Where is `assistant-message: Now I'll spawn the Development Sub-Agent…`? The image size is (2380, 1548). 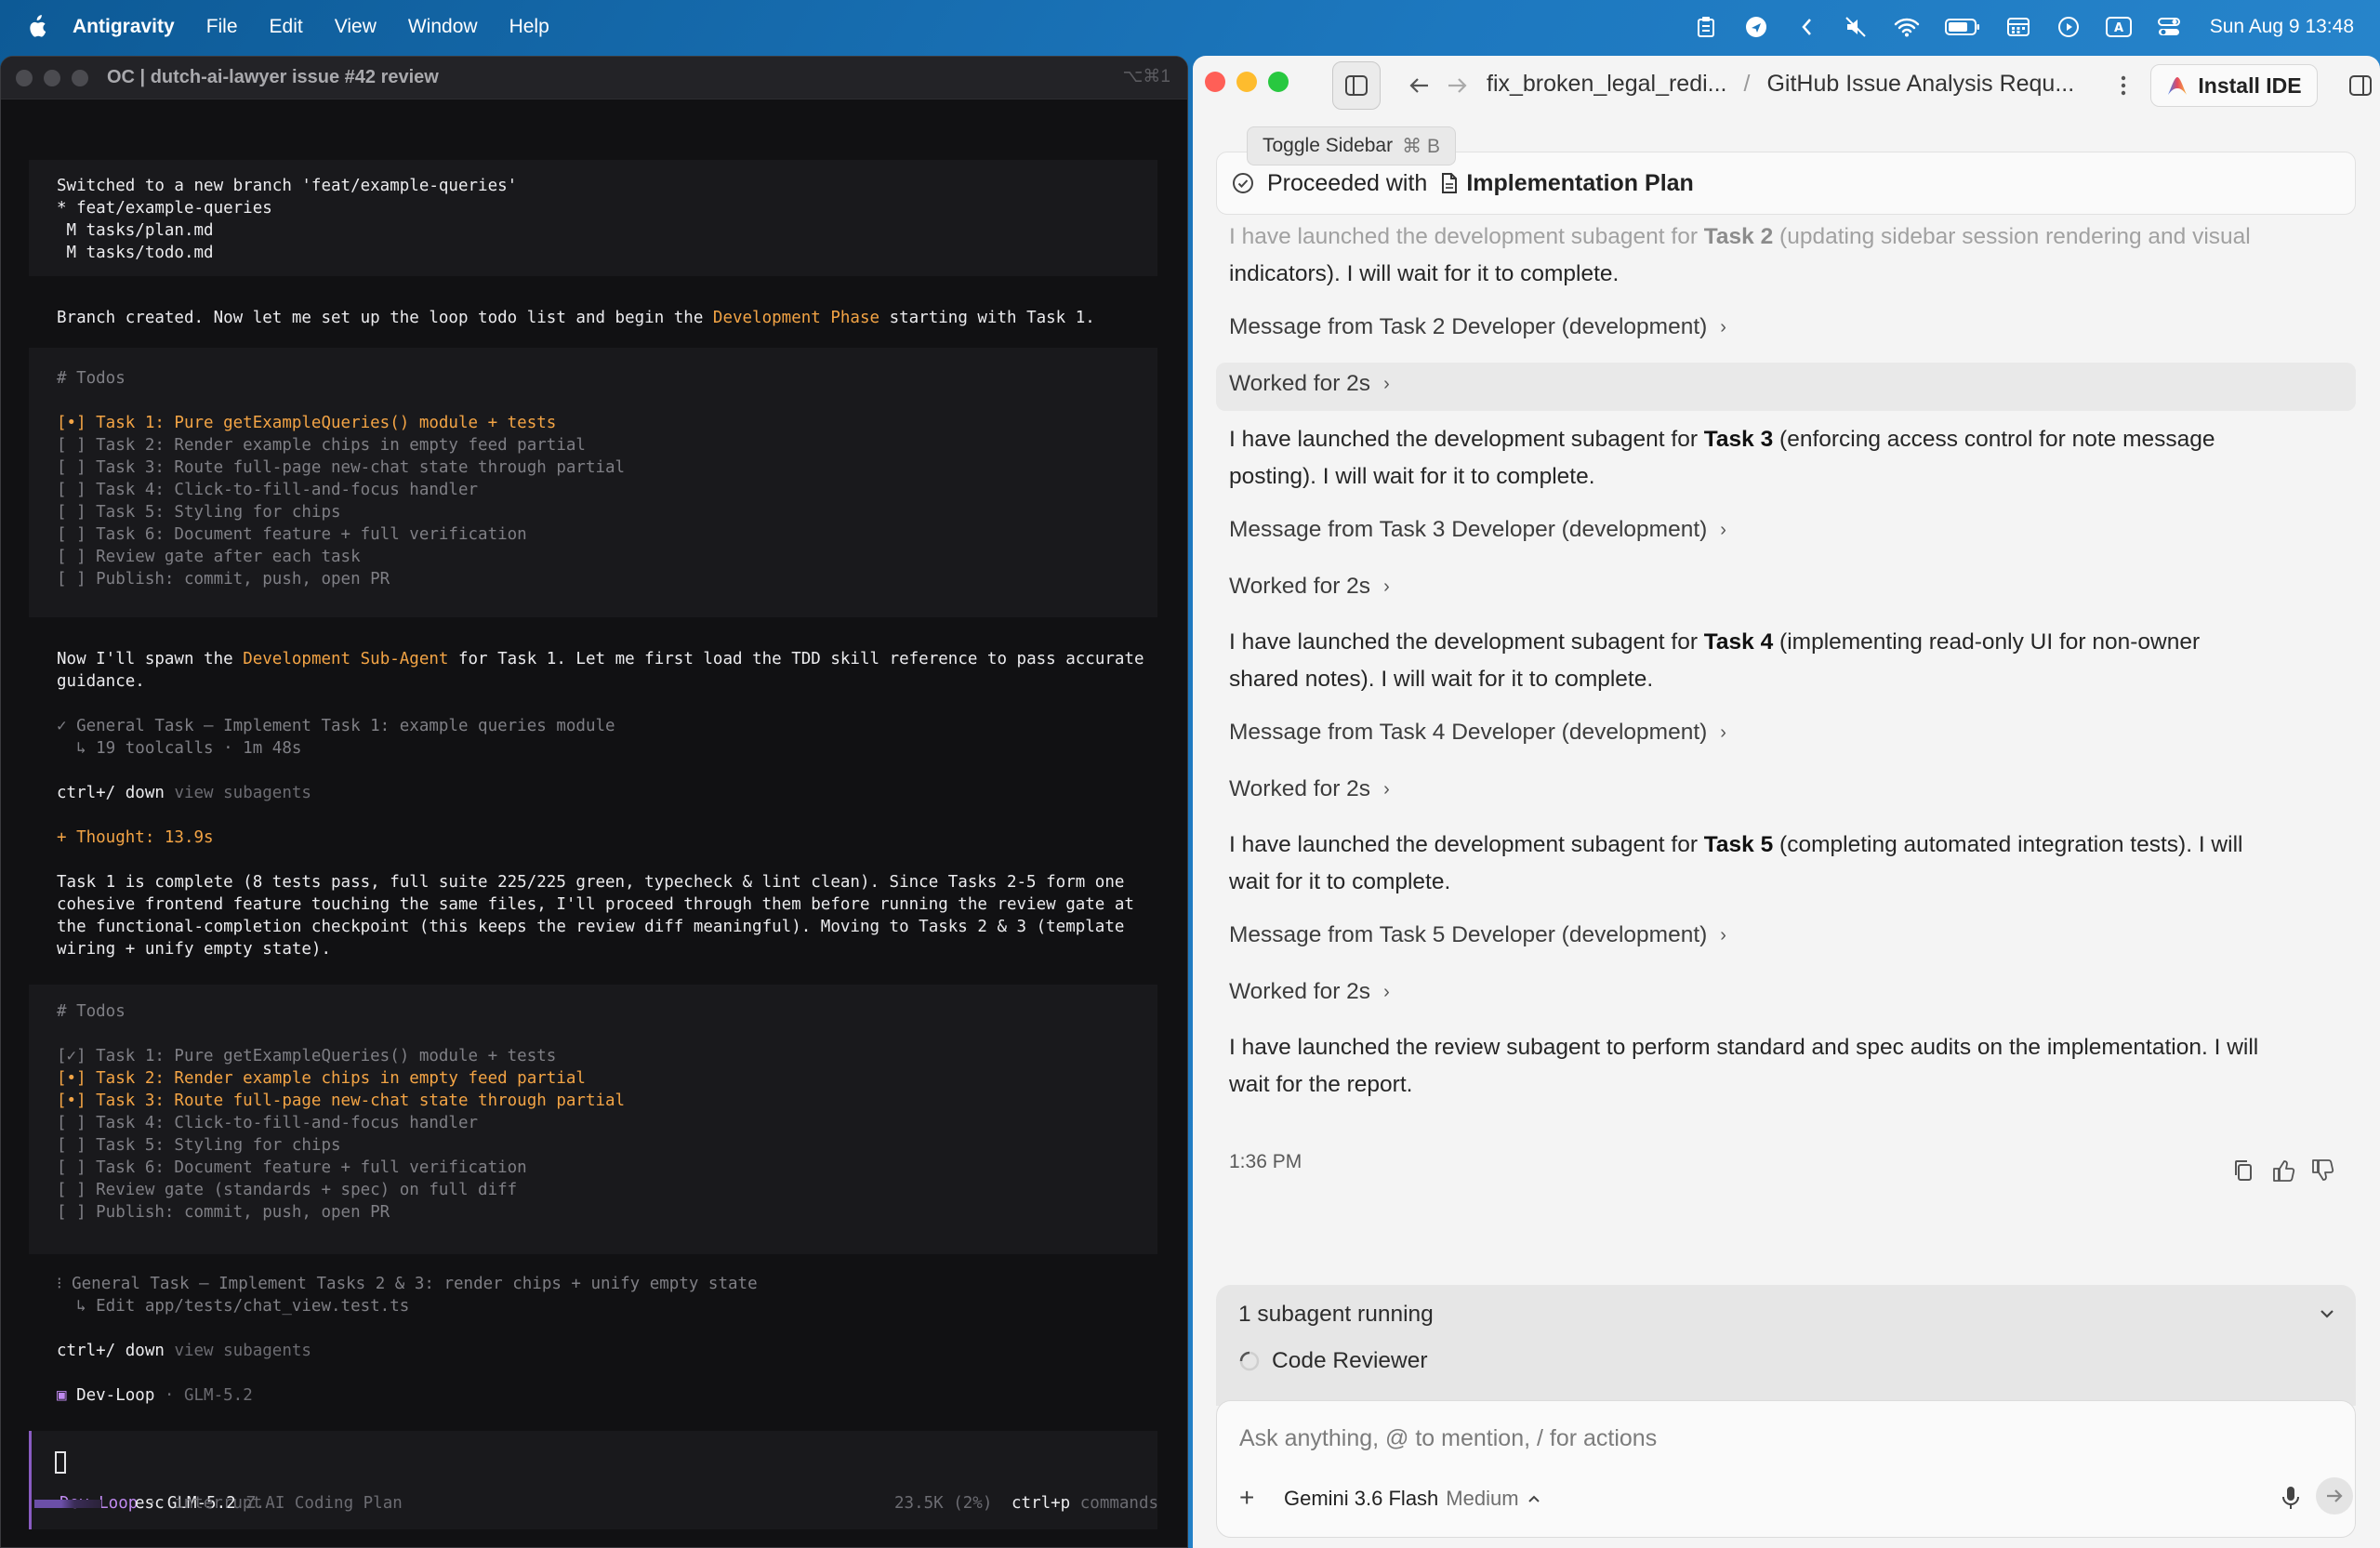
assistant-message: Now I'll spawn the Development Sub-Agent… is located at coordinates (600, 659).